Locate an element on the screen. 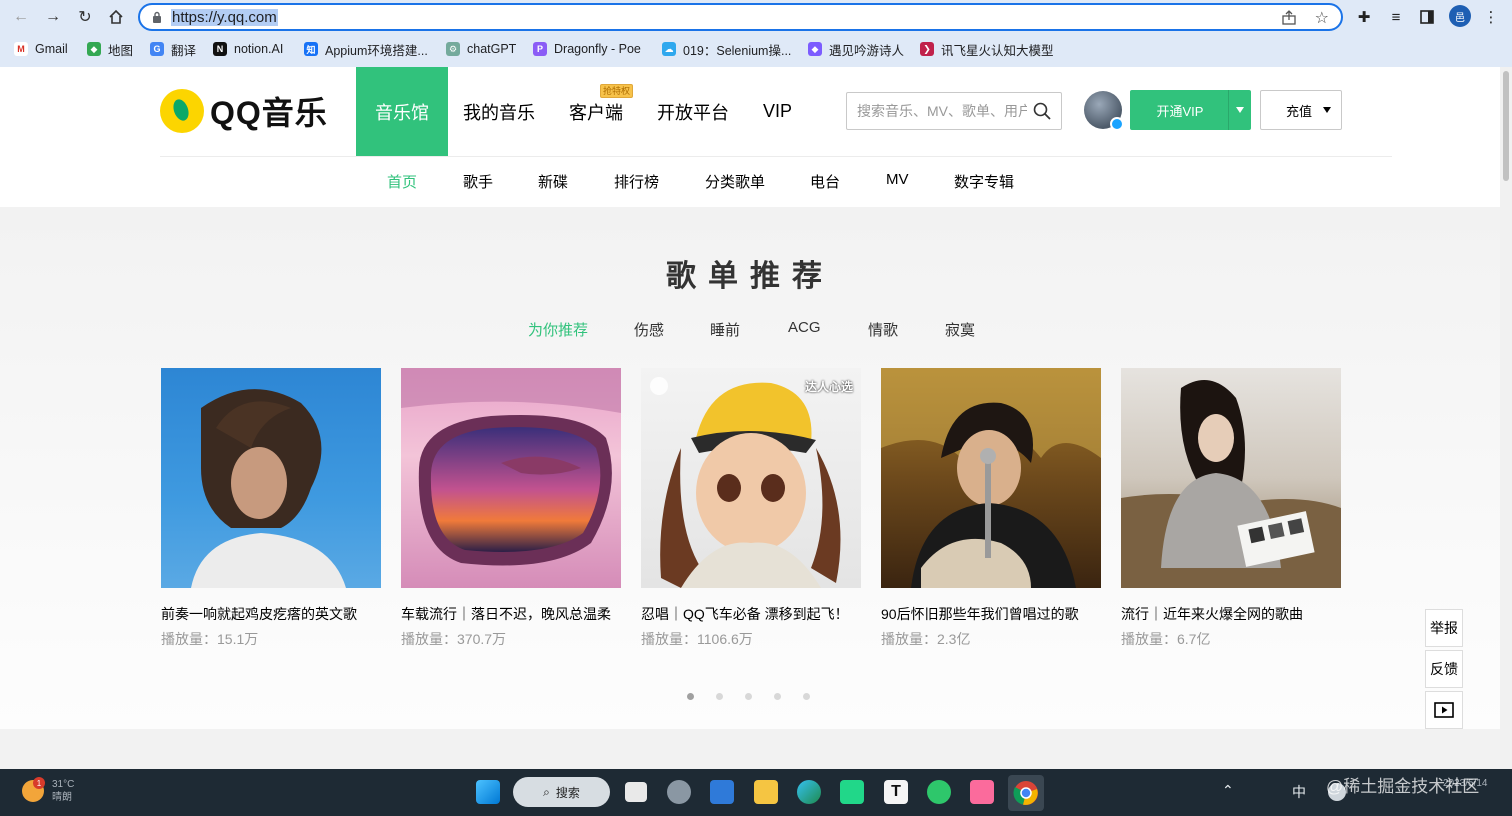 The width and height of the screenshot is (1512, 816). bookmark-label: Gmail is located at coordinates (51, 49).